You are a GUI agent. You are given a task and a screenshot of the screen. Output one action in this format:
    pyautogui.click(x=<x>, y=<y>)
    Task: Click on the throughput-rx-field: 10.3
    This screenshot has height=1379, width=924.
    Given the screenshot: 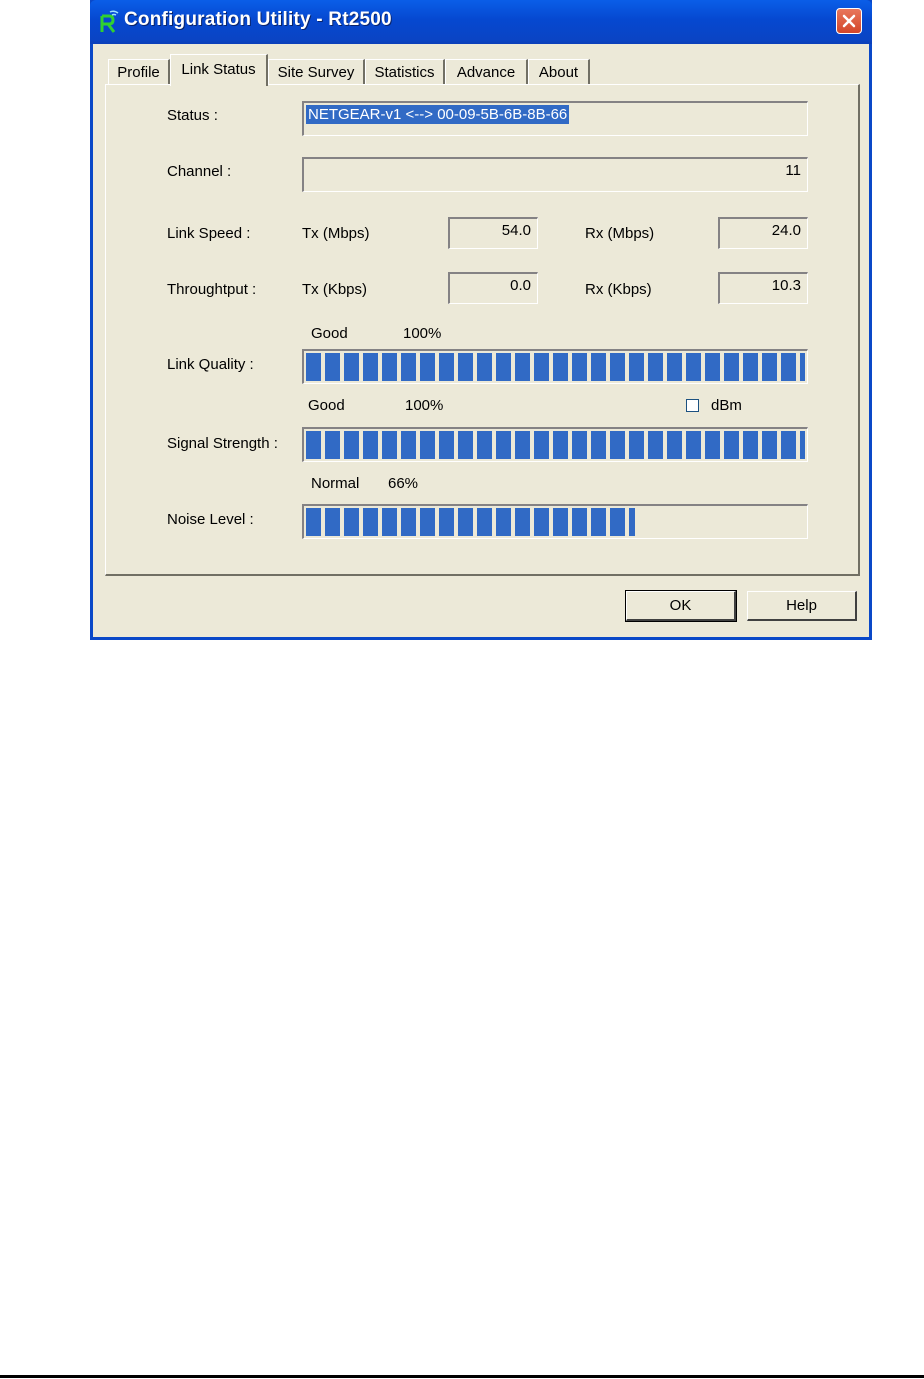 What is the action you would take?
    pyautogui.click(x=763, y=288)
    